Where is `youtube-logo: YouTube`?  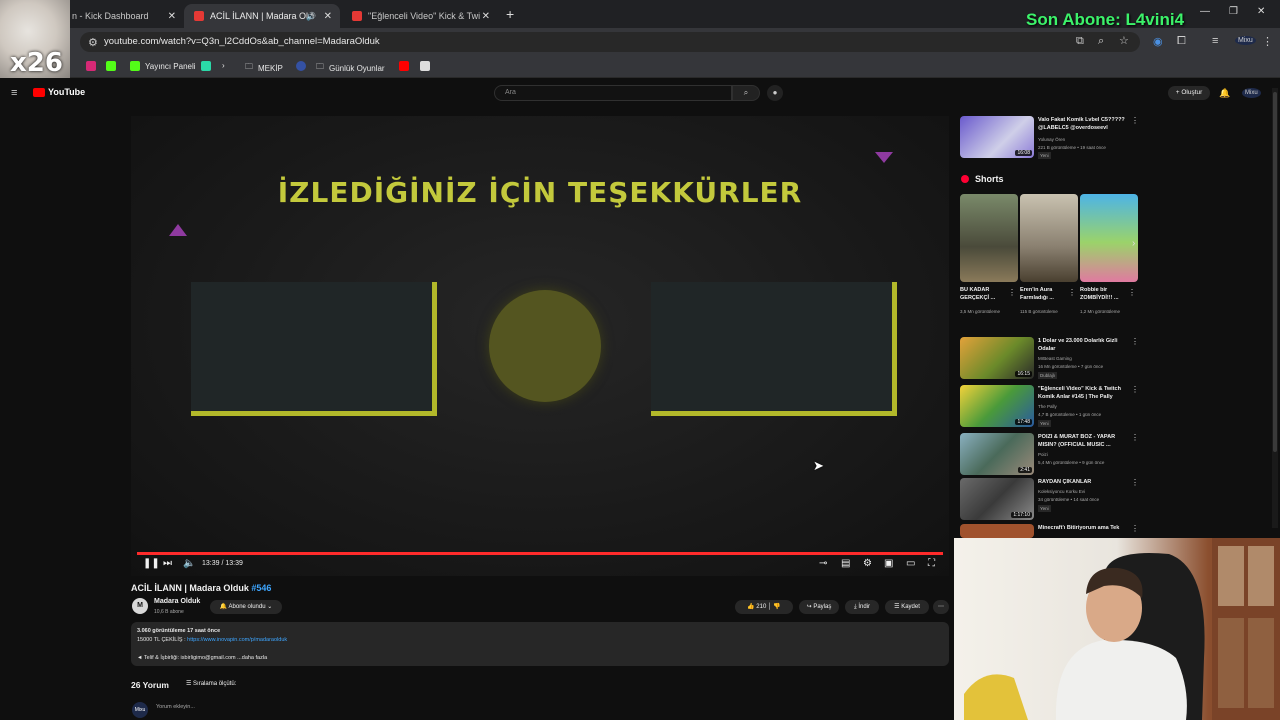
youtube-logo: YouTube is located at coordinates (59, 92).